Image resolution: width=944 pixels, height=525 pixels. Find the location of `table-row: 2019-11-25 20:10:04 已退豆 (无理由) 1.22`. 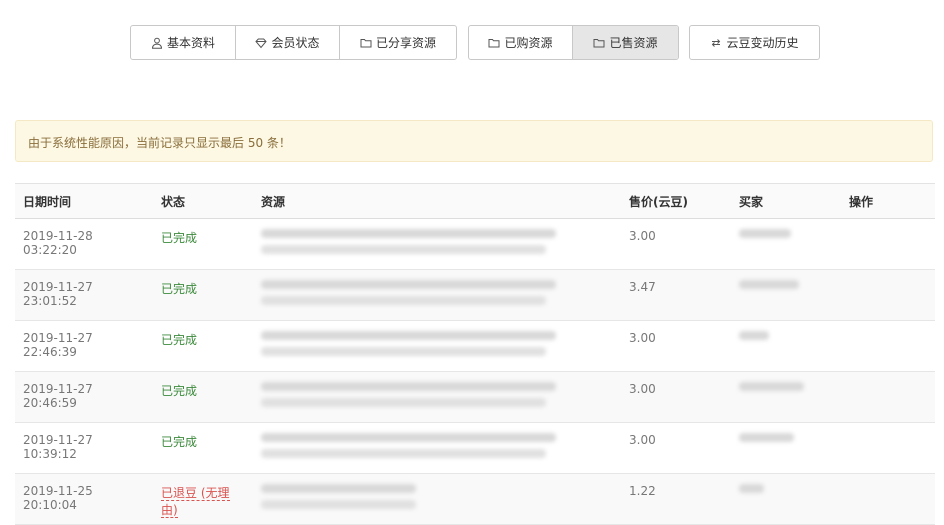

table-row: 2019-11-25 20:10:04 已退豆 (无理由) 1.22 is located at coordinates (475, 499).